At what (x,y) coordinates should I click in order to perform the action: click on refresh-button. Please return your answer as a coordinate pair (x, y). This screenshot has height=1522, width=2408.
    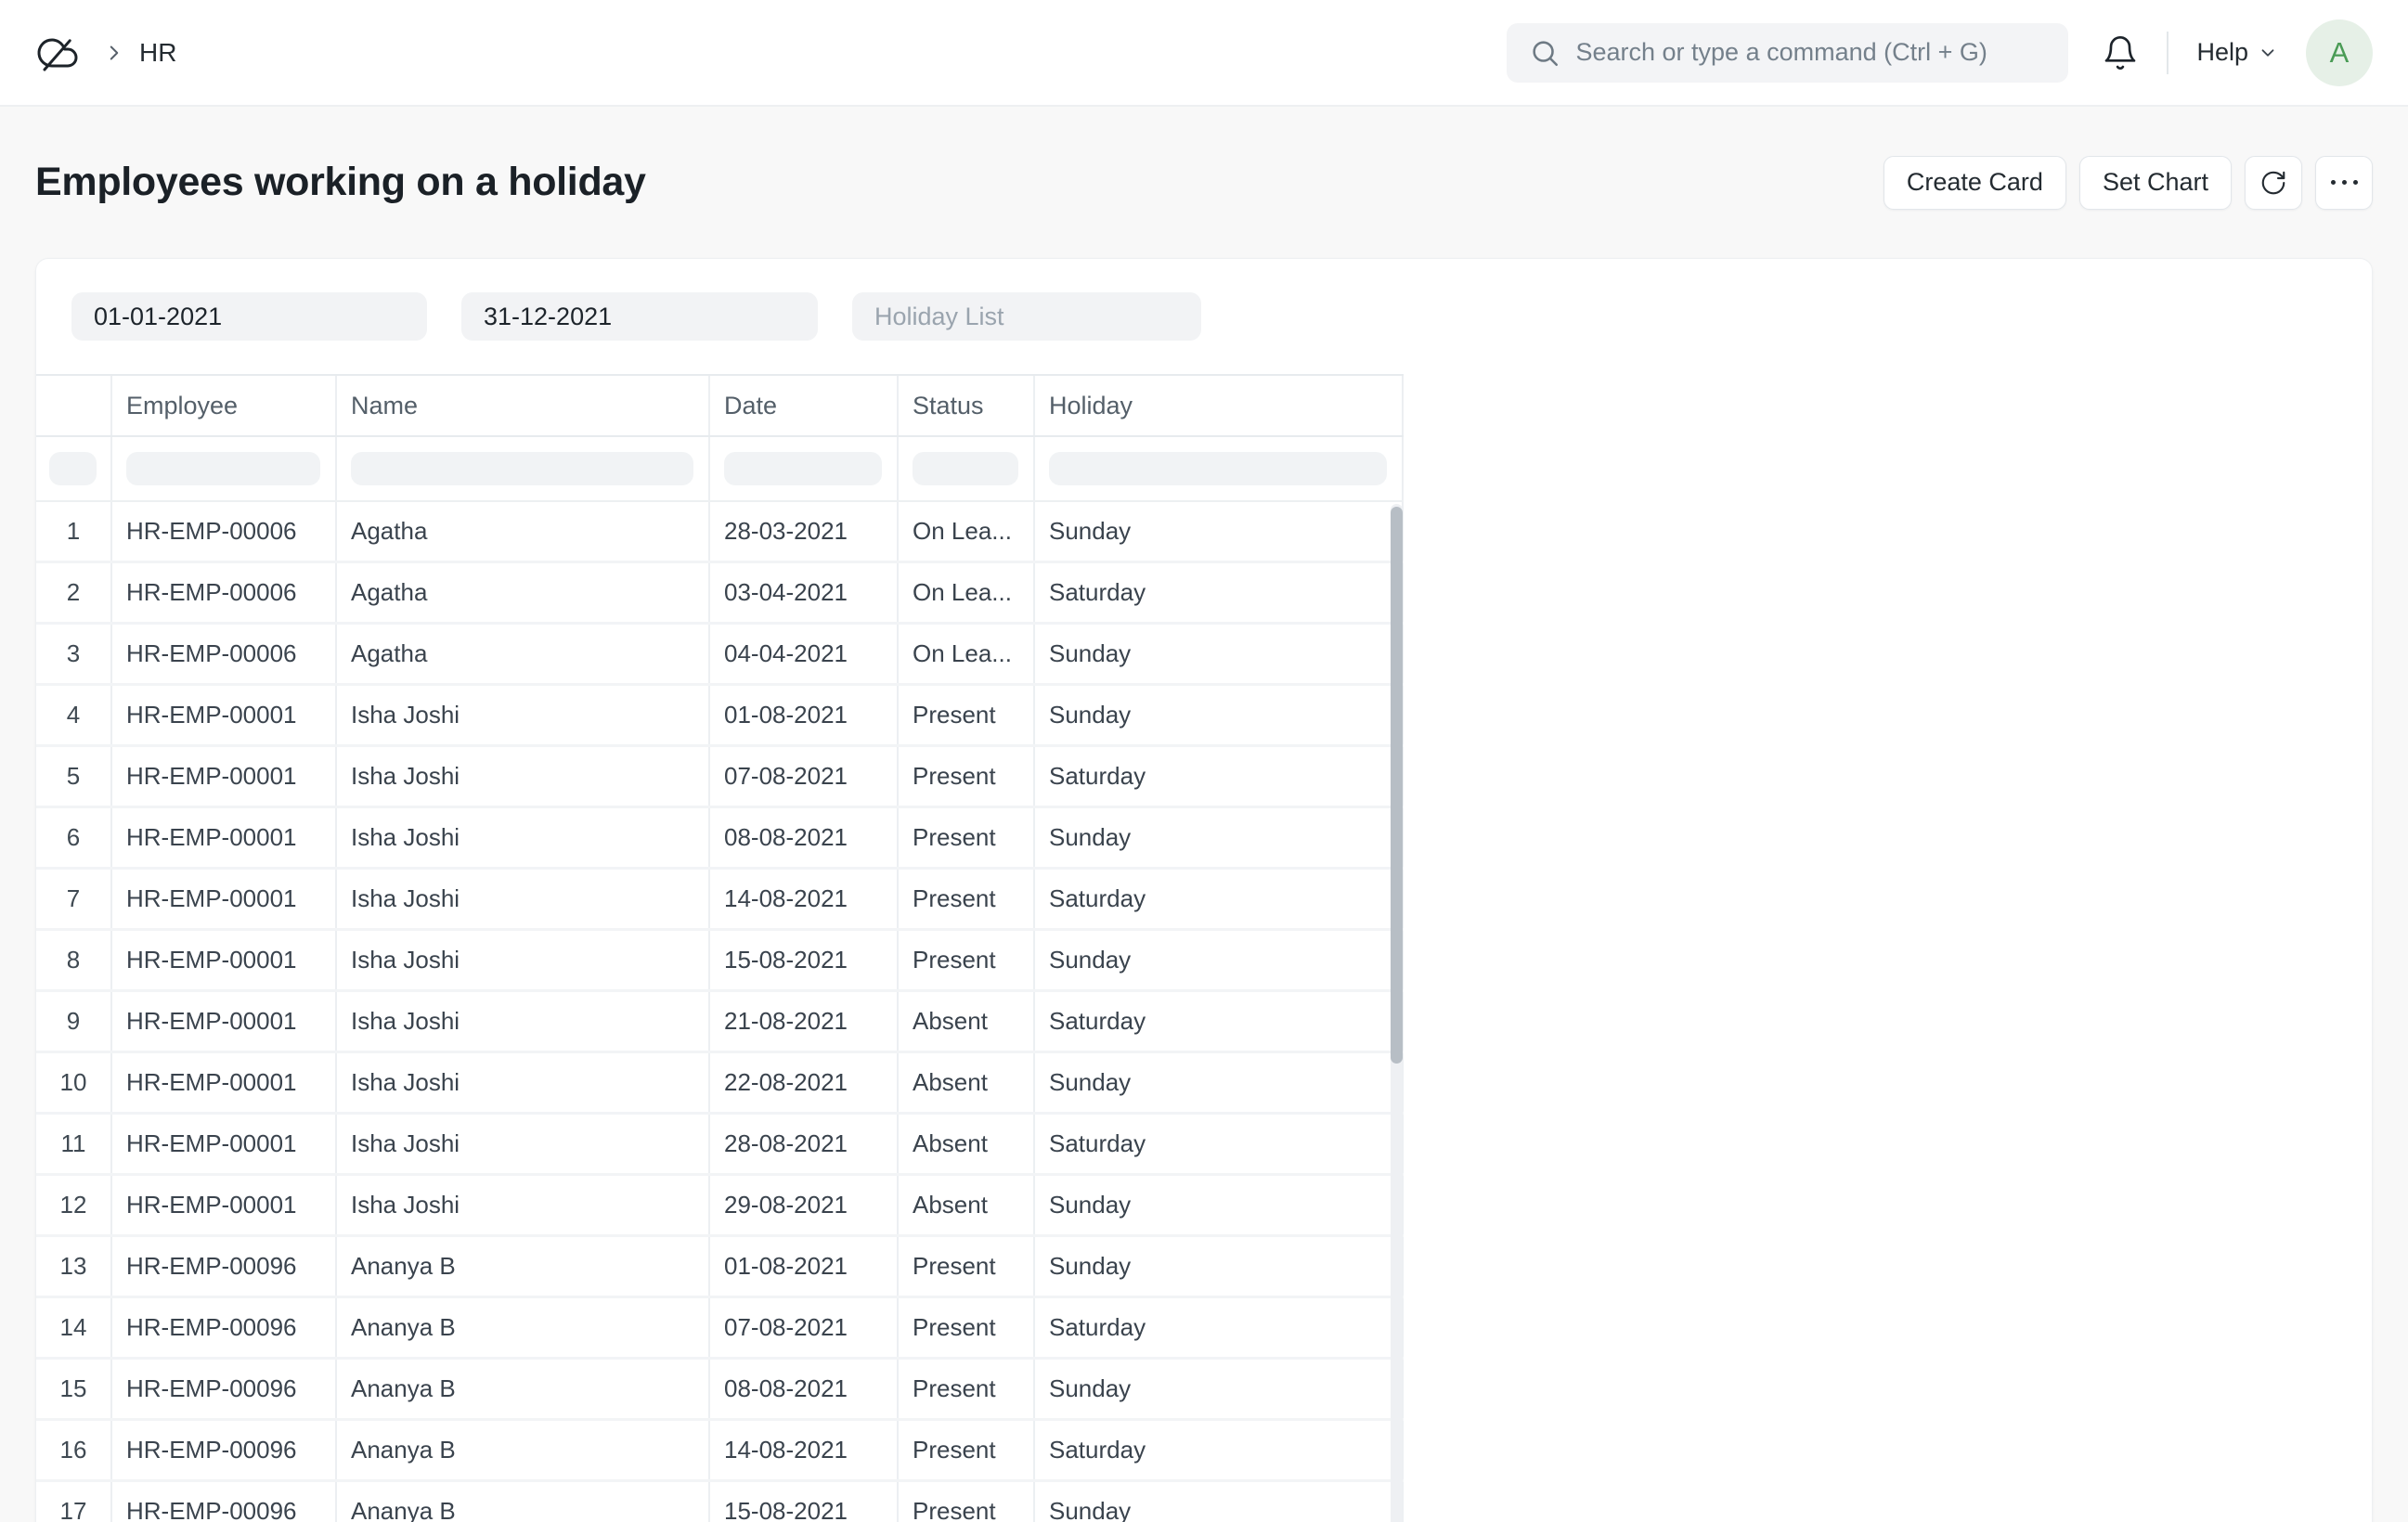
    Looking at the image, I should click on (2274, 183).